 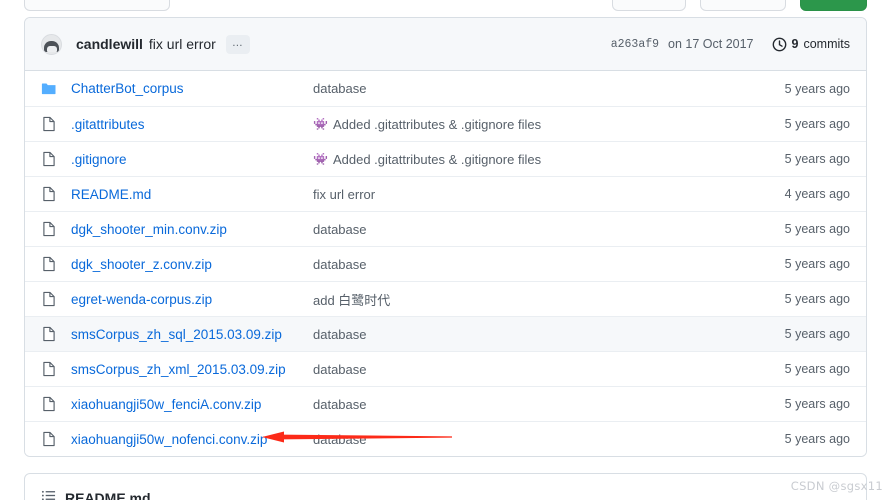 I want to click on file-name-link: ChatterBot_corpus, so click(x=192, y=88).